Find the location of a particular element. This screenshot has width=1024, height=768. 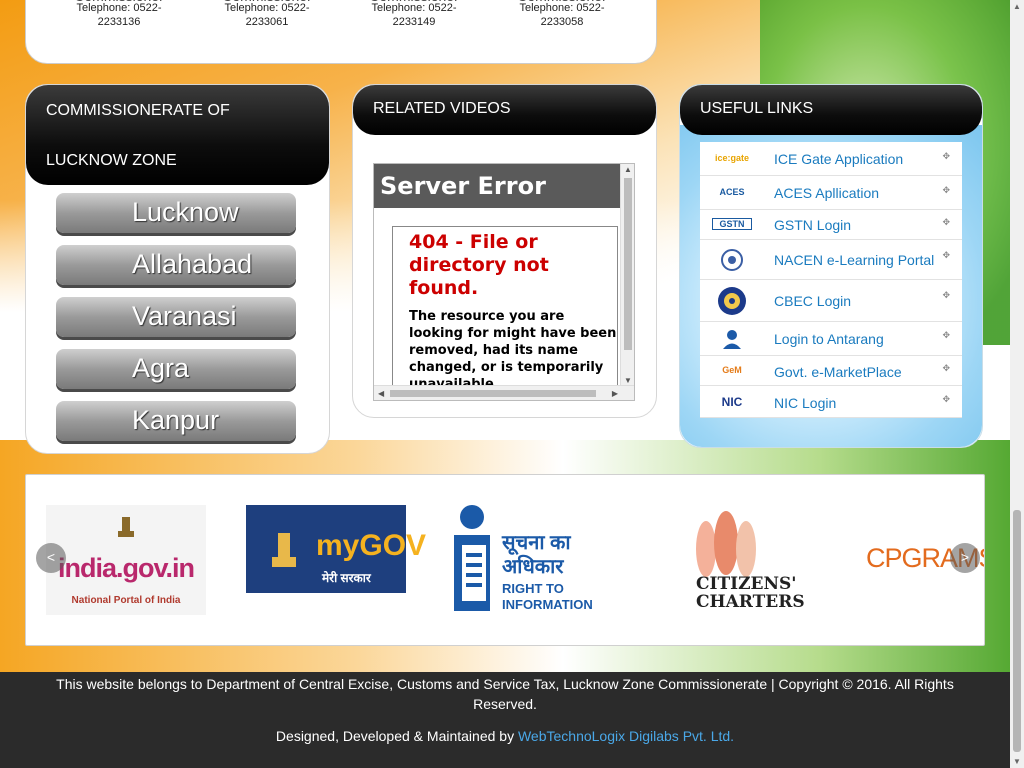

link-gstn: GSTN GSTN Login ✥ is located at coordinates (831, 225).